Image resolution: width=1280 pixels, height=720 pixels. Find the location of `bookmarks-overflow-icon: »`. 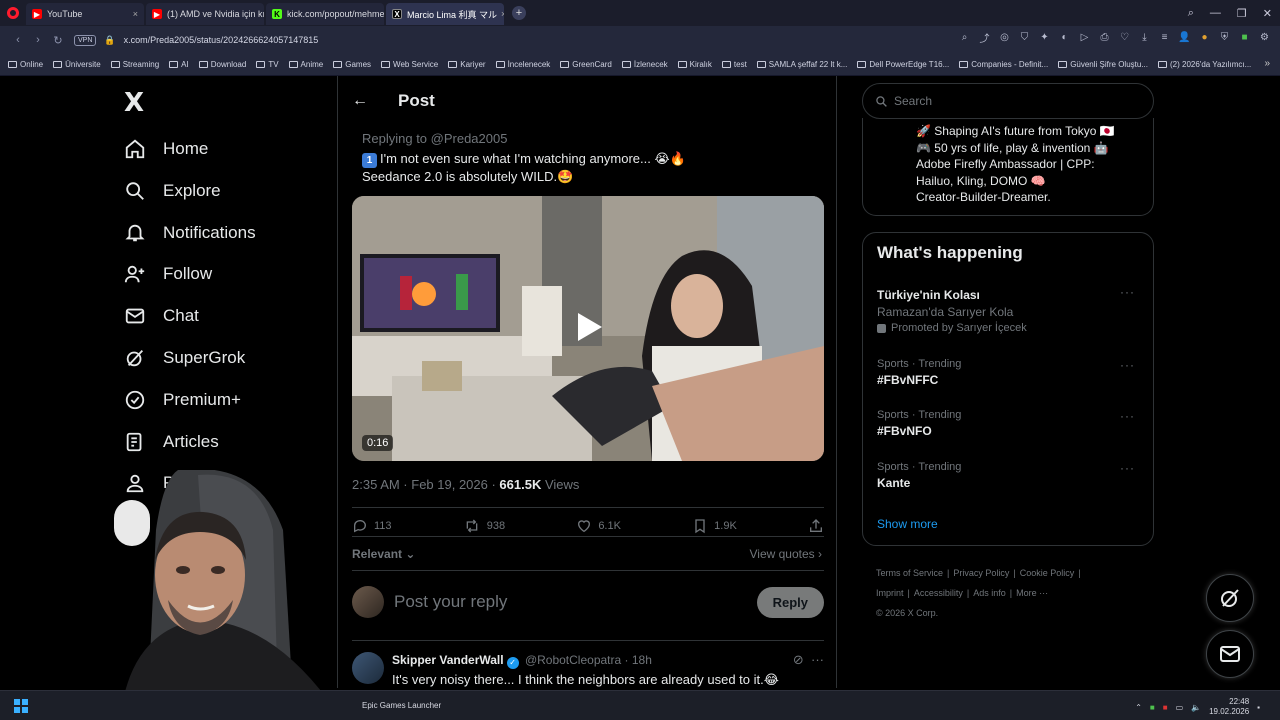

bookmarks-overflow-icon: » is located at coordinates (1267, 63).